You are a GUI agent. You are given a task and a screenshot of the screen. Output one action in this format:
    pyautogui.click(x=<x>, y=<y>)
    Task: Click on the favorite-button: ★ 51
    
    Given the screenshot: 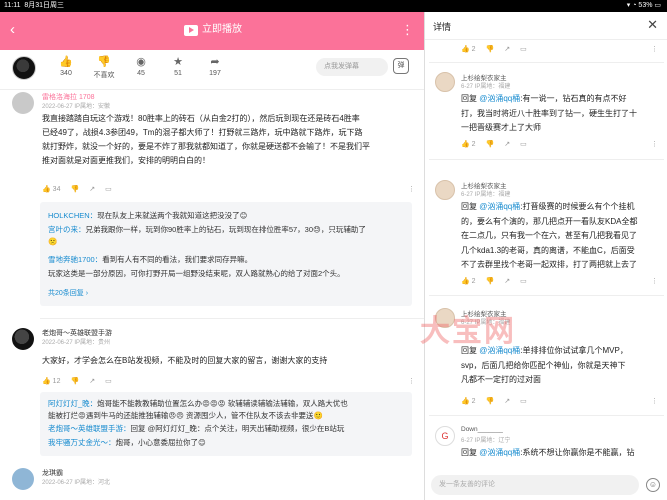 What is the action you would take?
    pyautogui.click(x=178, y=65)
    